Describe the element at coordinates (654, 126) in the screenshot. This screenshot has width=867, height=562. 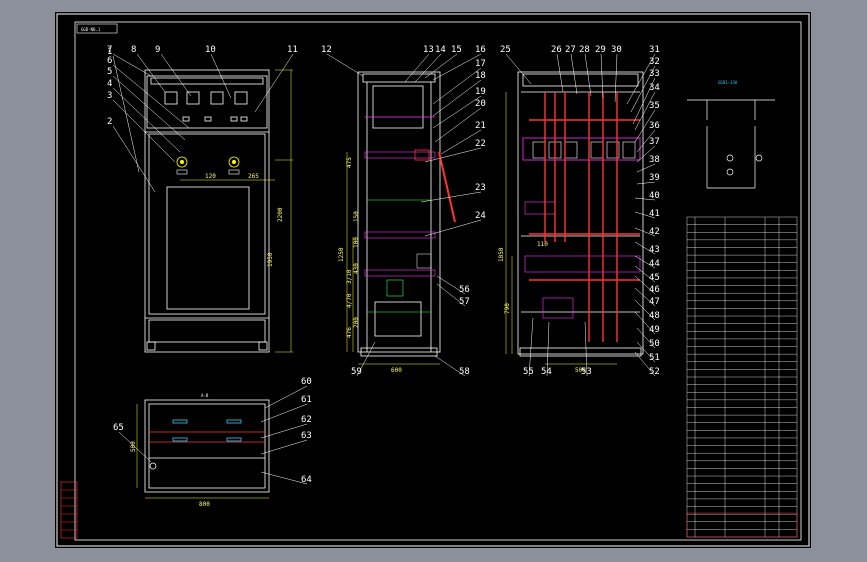
I see `callout-label-36: 36` at that location.